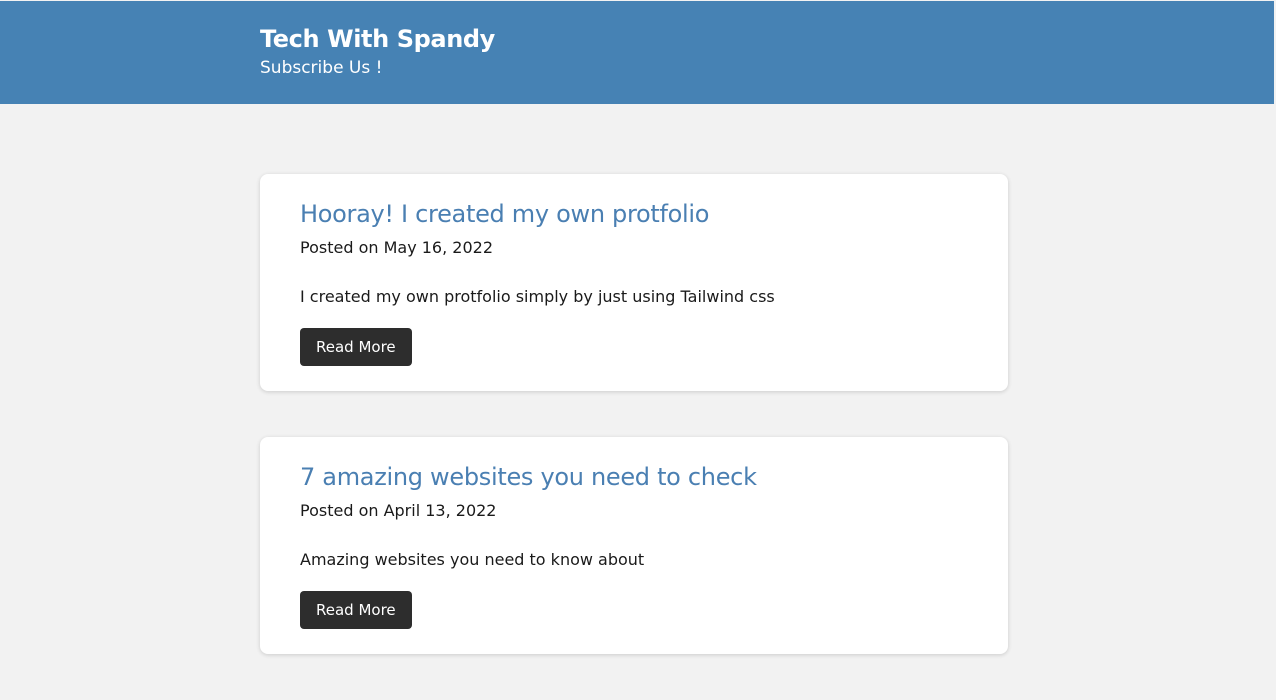 This screenshot has height=700, width=1276. I want to click on site-title: Tech With Spandy, so click(377, 39).